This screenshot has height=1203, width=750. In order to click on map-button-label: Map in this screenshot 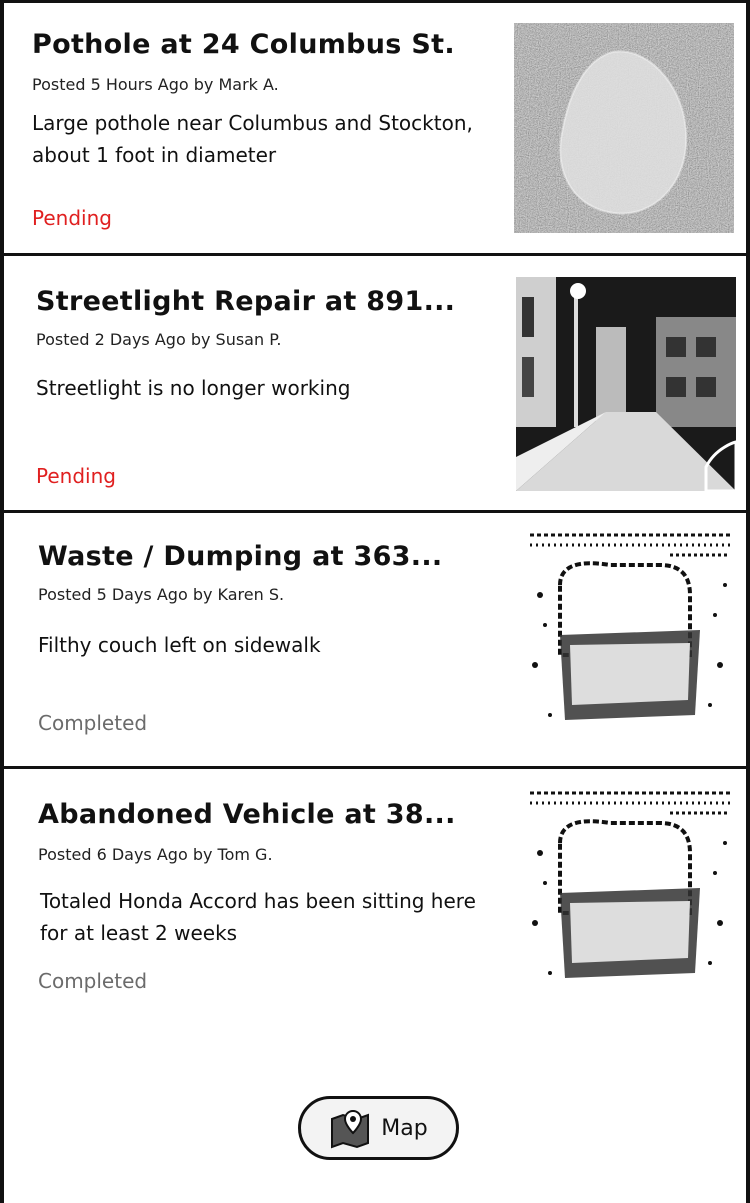, I will do `click(404, 1128)`.